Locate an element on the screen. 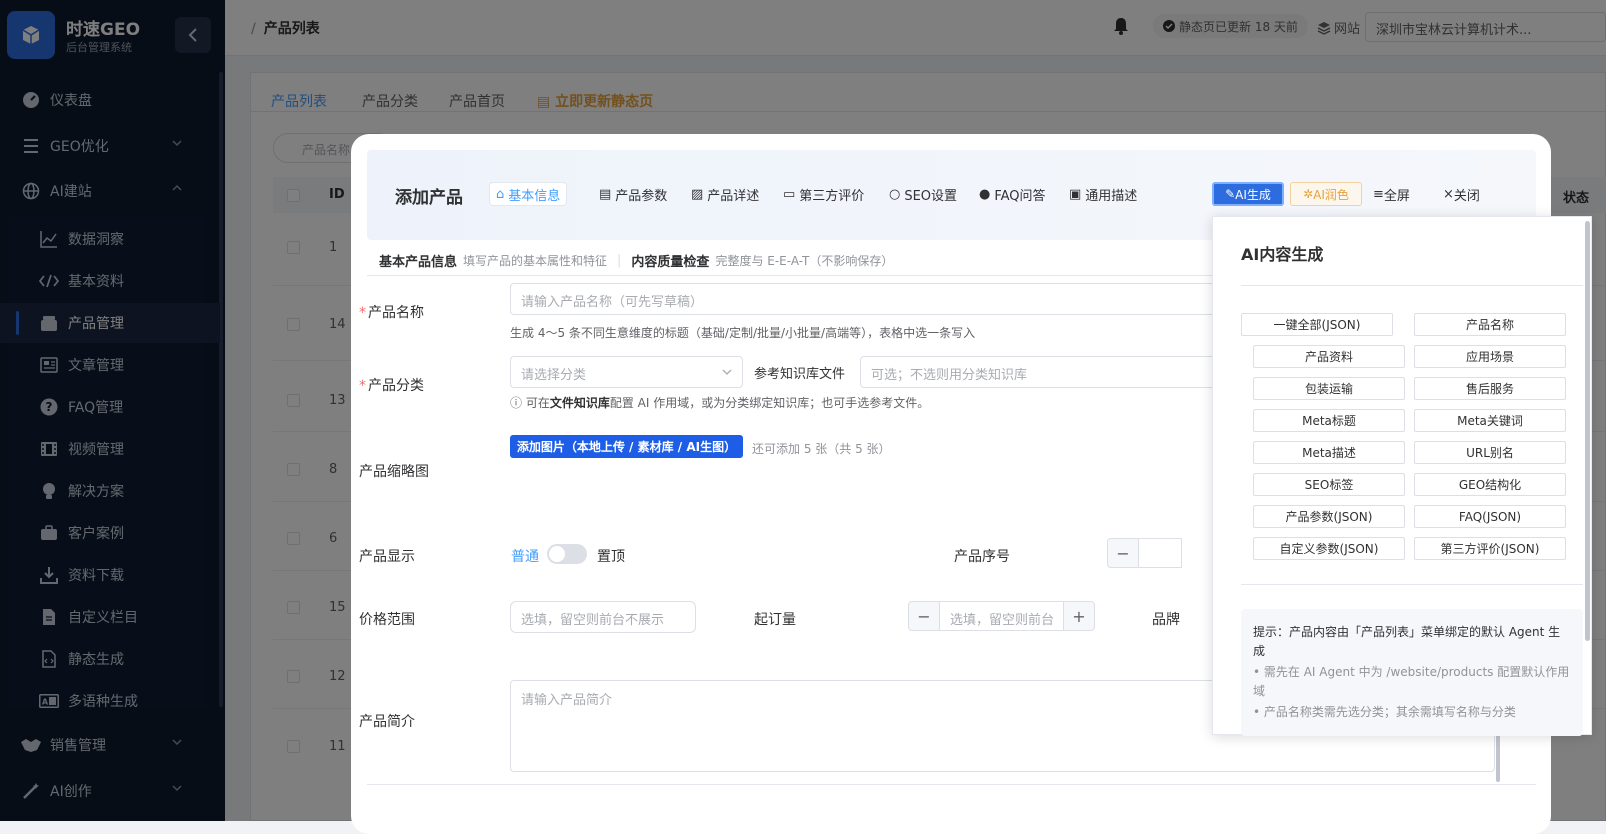 The width and height of the screenshot is (1606, 834). price-label: 价格范围 is located at coordinates (387, 620).